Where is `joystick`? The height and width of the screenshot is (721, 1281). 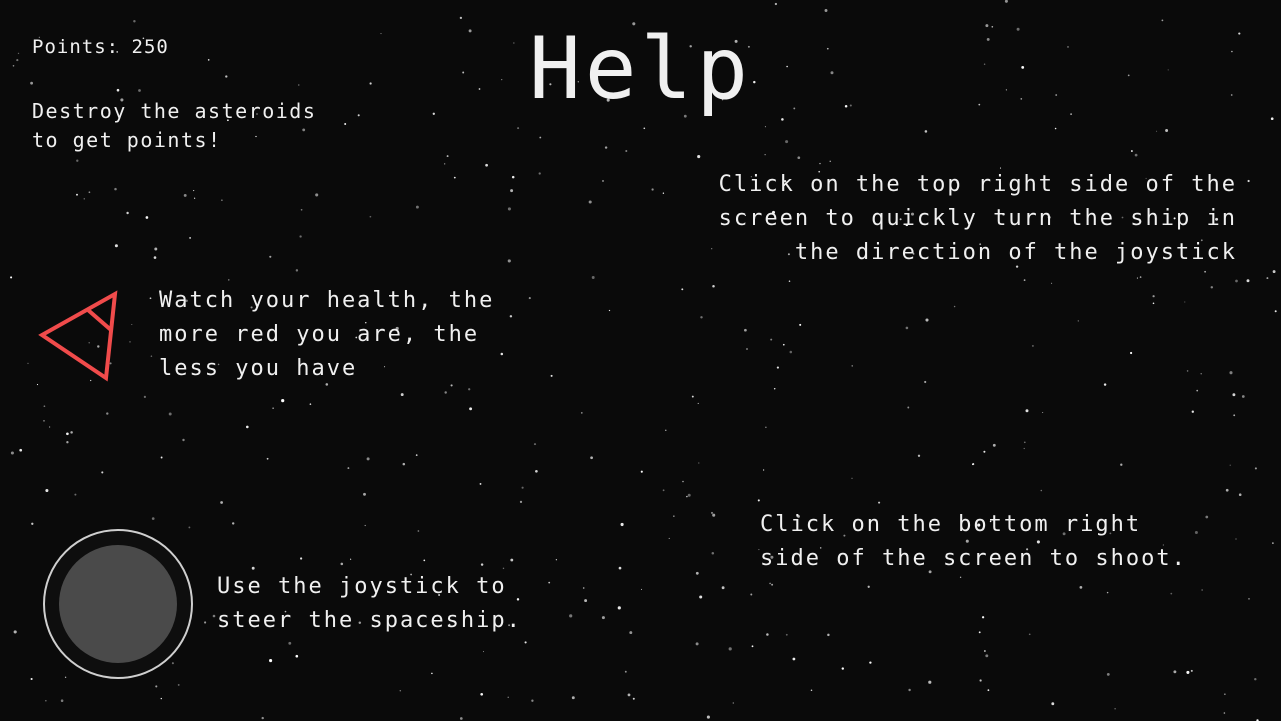 joystick is located at coordinates (118, 604).